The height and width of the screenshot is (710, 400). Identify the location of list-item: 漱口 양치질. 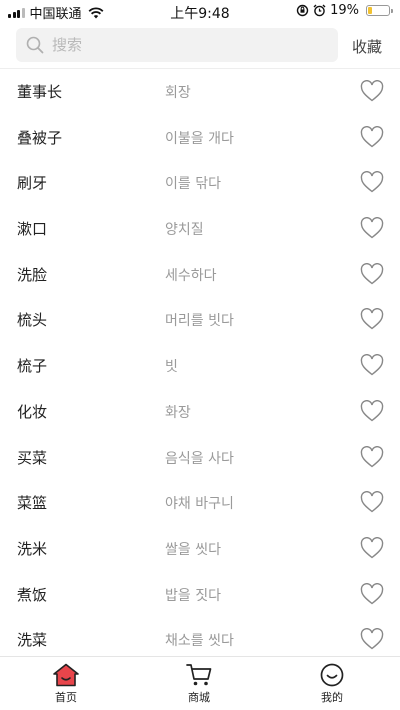
(200, 229).